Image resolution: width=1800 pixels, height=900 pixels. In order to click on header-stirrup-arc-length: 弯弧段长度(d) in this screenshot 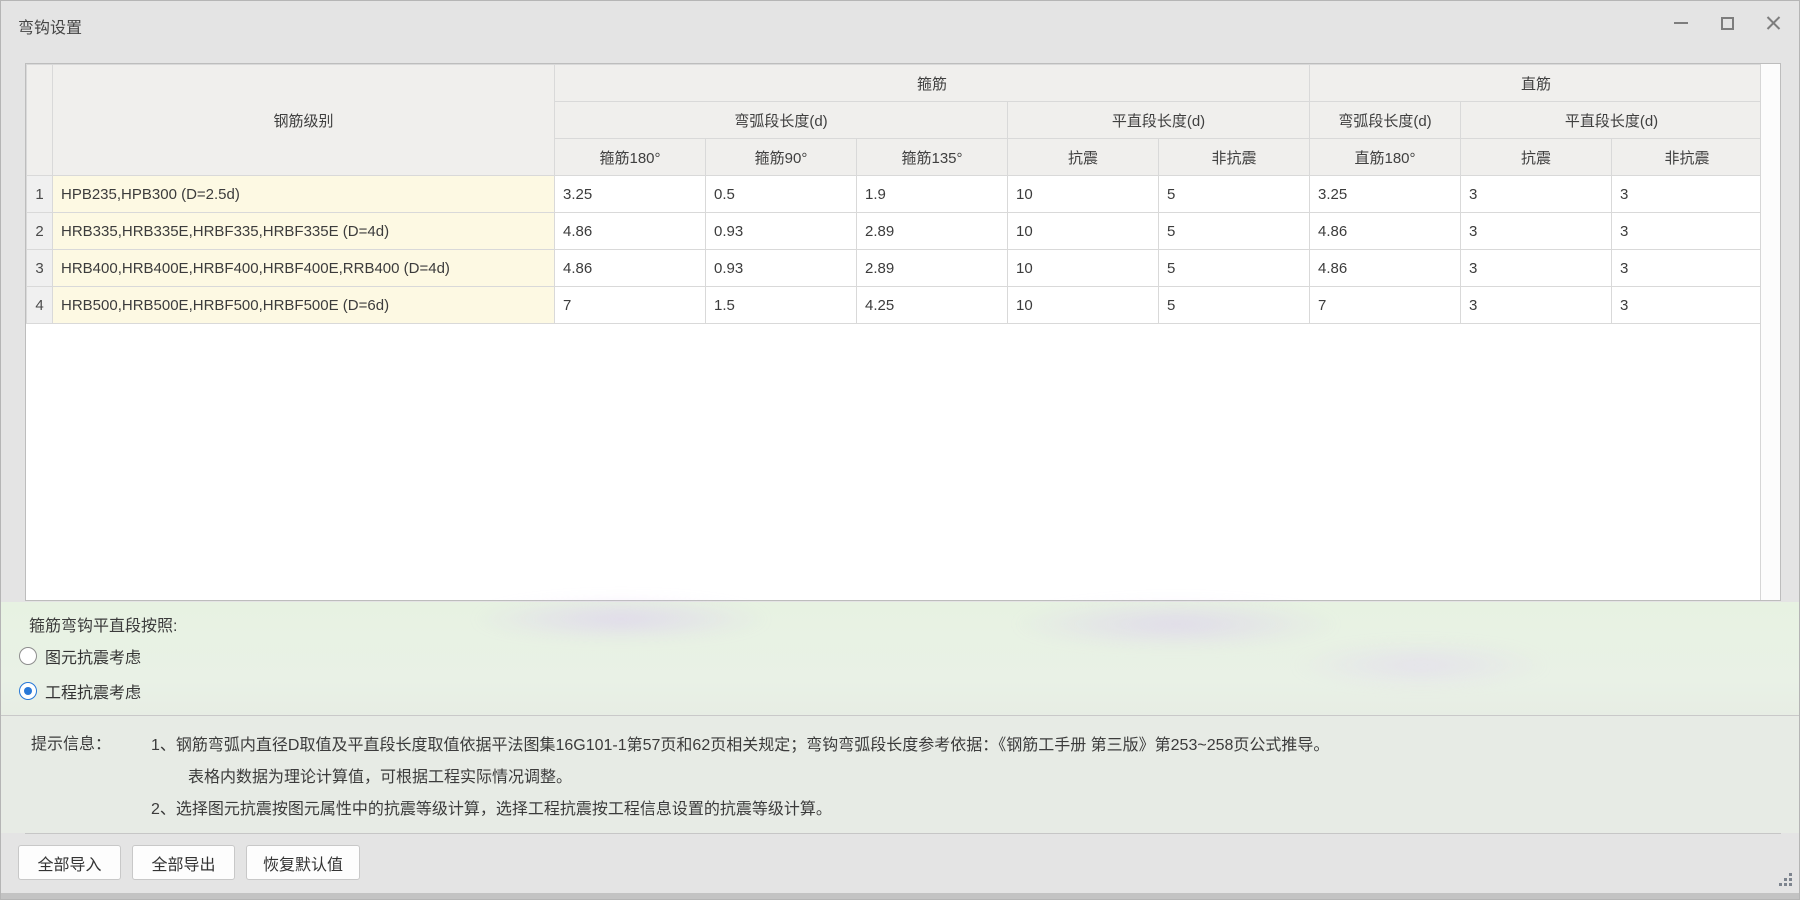, I will do `click(781, 120)`.